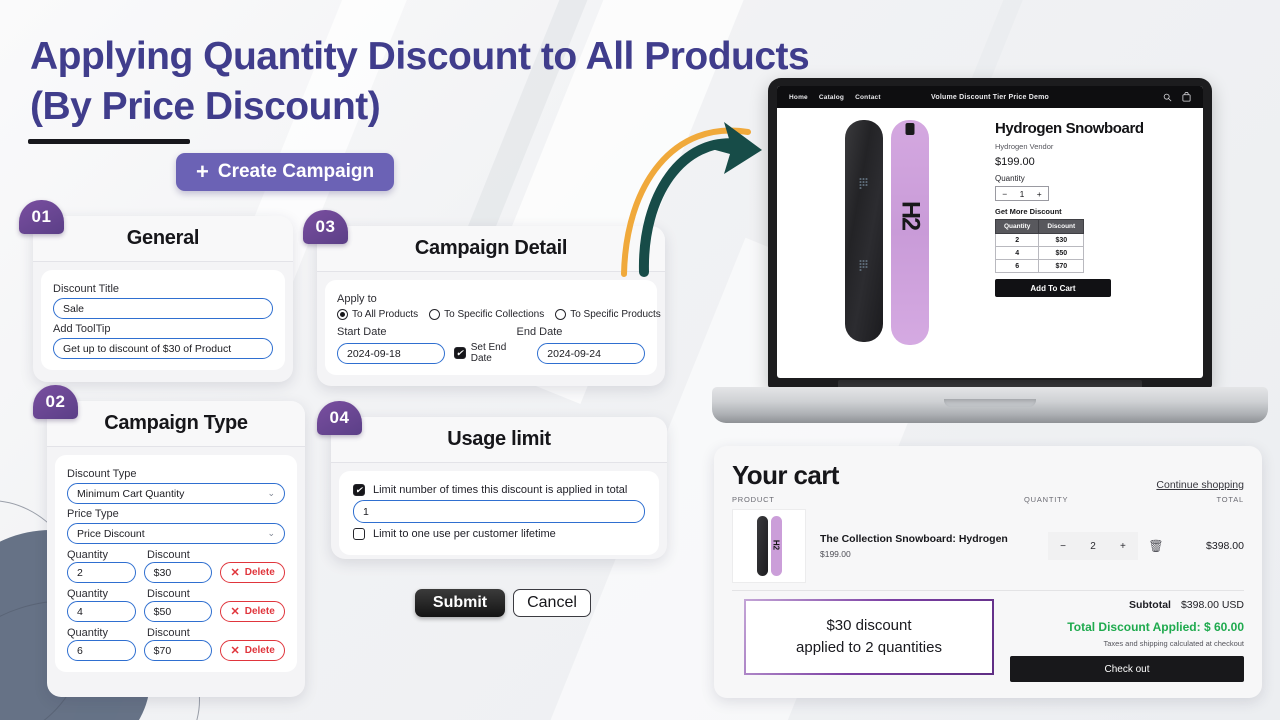 The width and height of the screenshot is (1280, 720). Describe the element at coordinates (561, 314) in the screenshot. I see `radio-icon` at that location.